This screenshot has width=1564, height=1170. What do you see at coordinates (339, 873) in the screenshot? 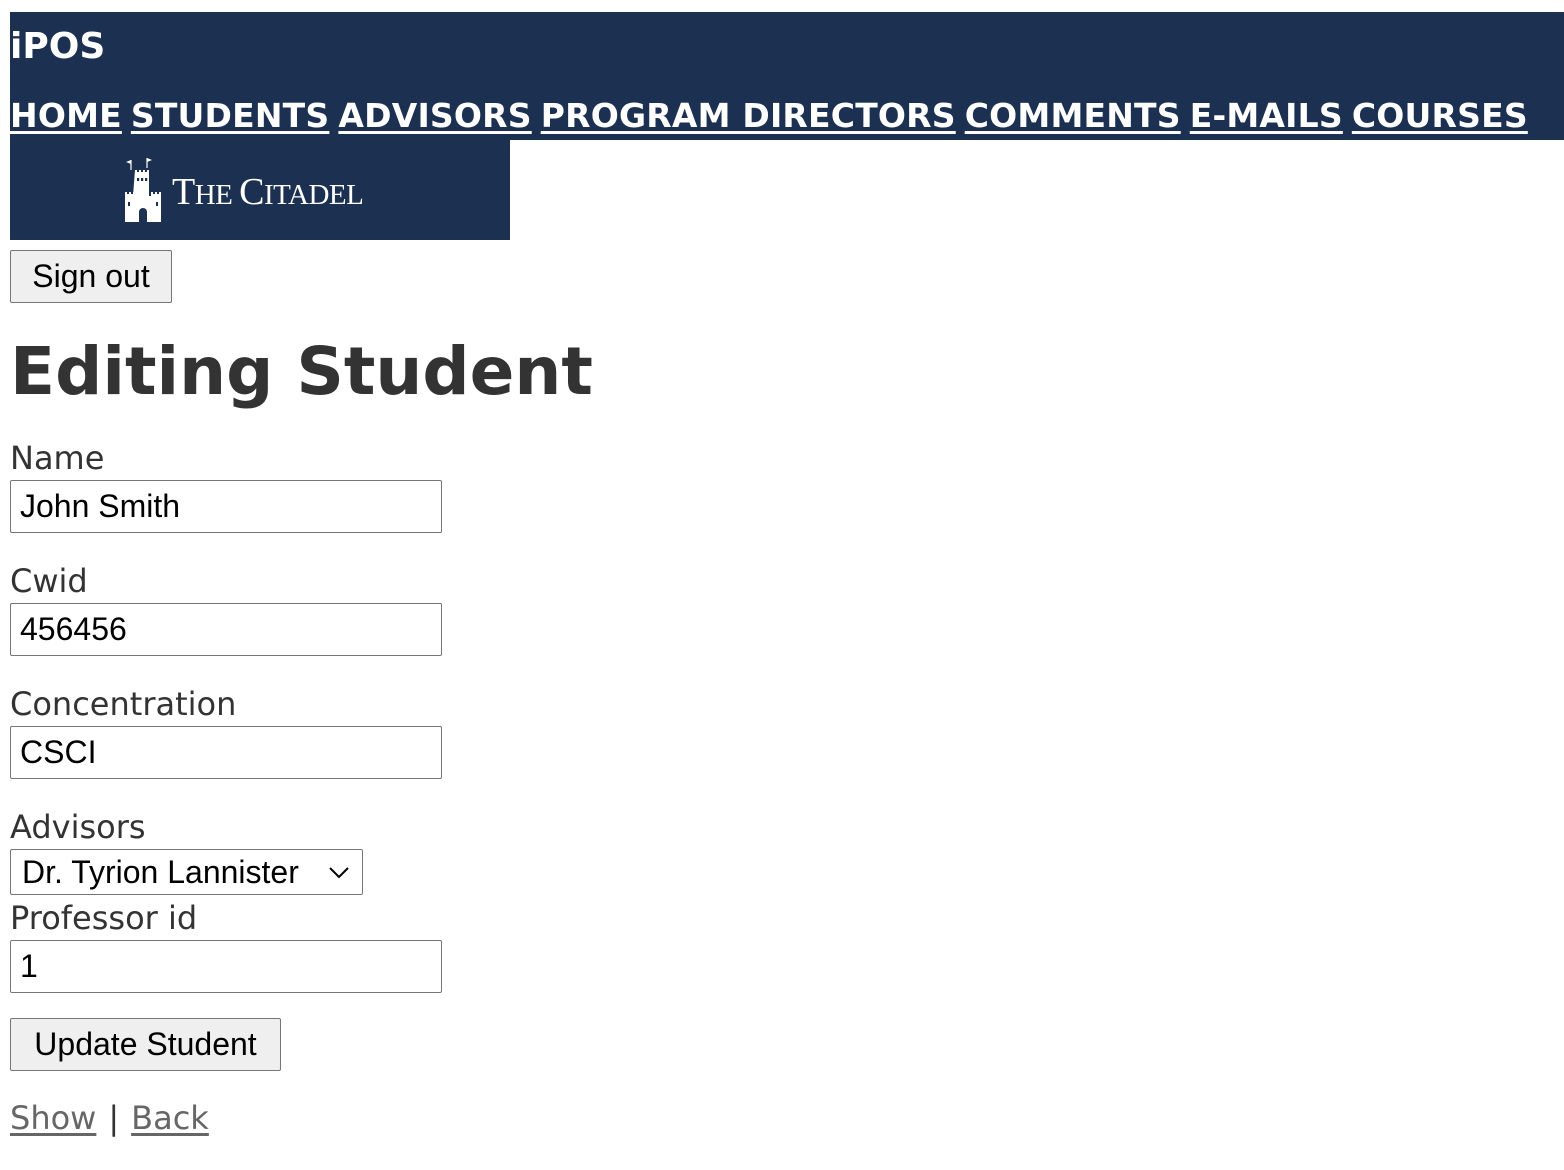
I see `chevron-down-icon` at bounding box center [339, 873].